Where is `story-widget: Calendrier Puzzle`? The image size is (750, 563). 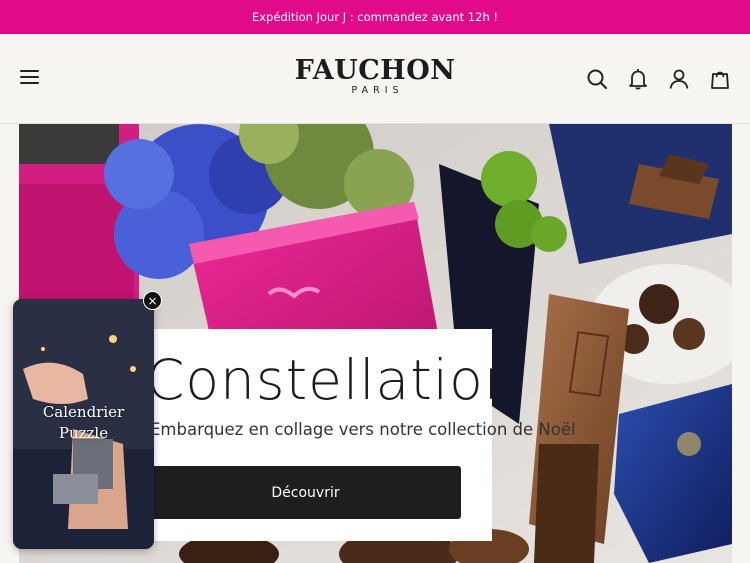
story-widget: Calendrier Puzzle is located at coordinates (83, 424).